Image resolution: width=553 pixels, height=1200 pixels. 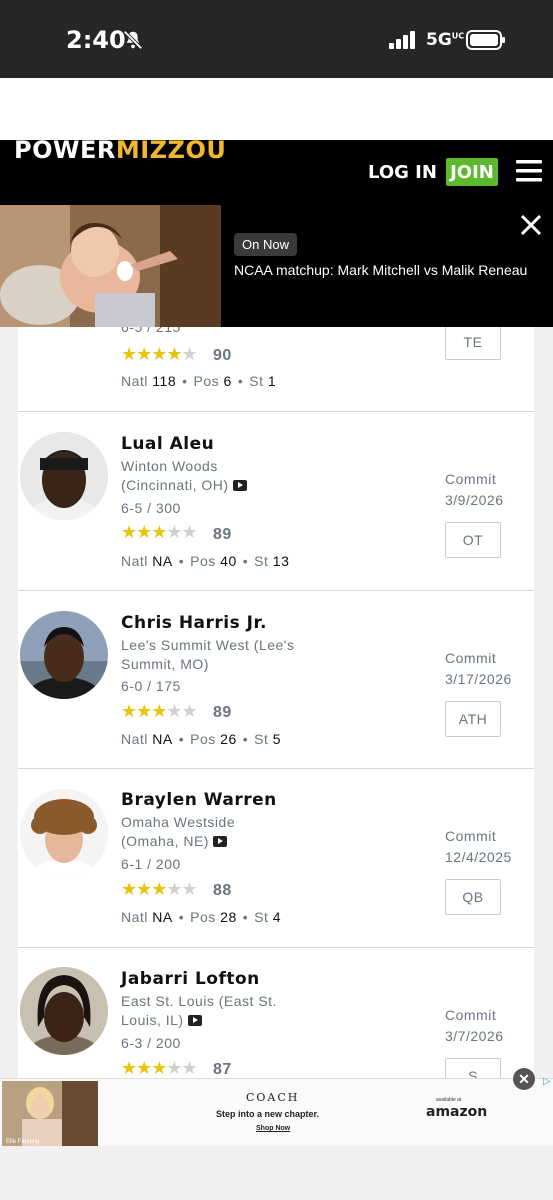 I want to click on site-logo: POWERMIZZOU, so click(x=120, y=150).